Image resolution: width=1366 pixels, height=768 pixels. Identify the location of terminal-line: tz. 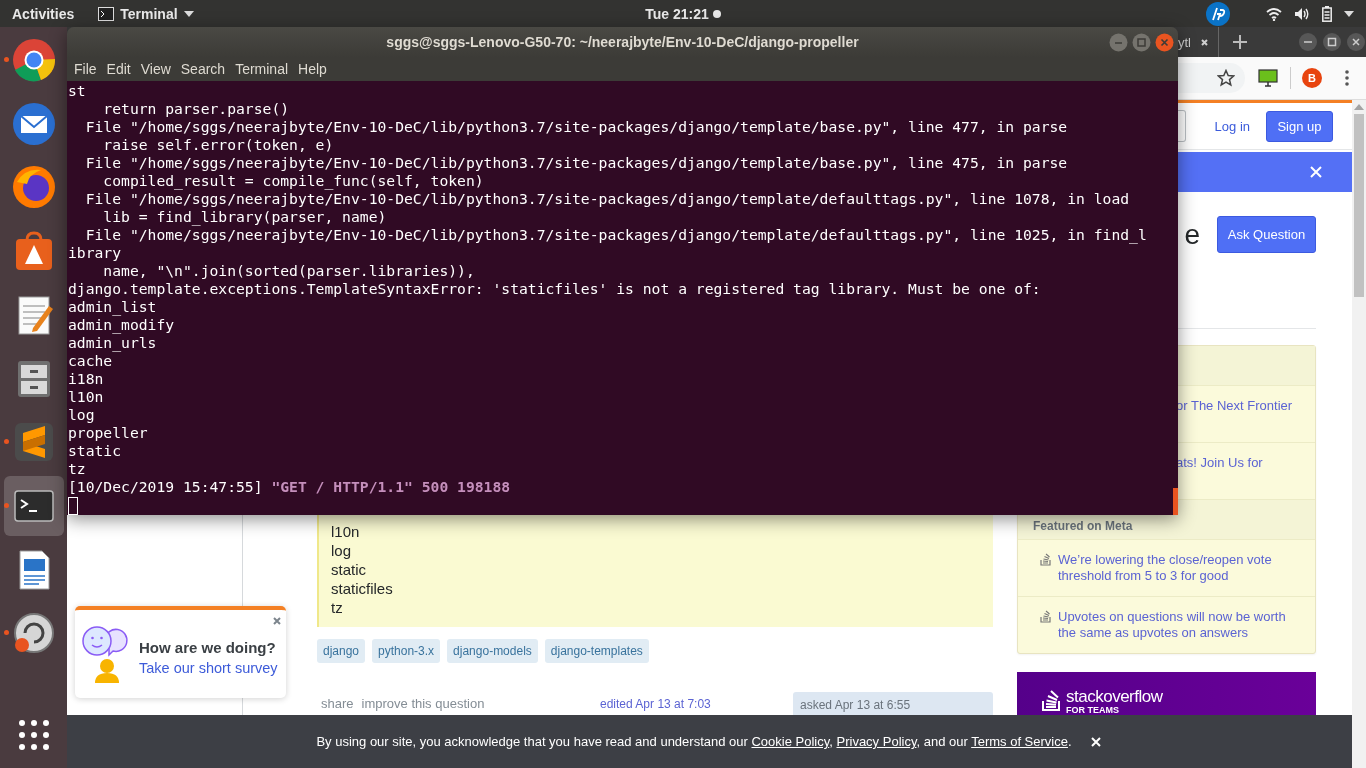
(77, 469).